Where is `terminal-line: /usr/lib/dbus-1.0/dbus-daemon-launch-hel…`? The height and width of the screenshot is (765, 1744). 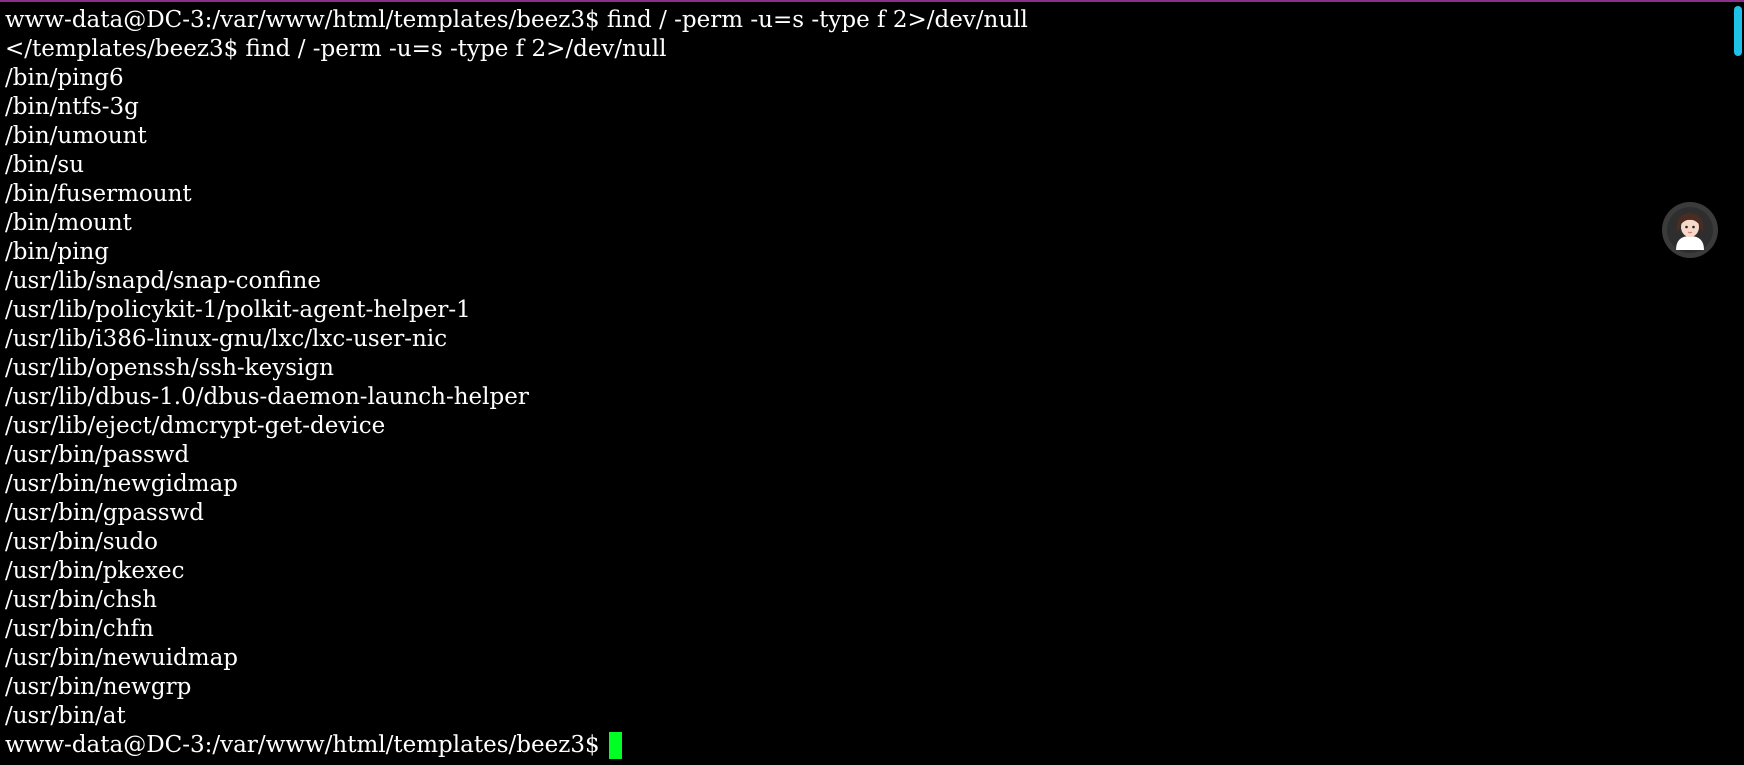
terminal-line: /usr/lib/dbus-1.0/dbus-daemon-launch-hel… is located at coordinates (267, 397).